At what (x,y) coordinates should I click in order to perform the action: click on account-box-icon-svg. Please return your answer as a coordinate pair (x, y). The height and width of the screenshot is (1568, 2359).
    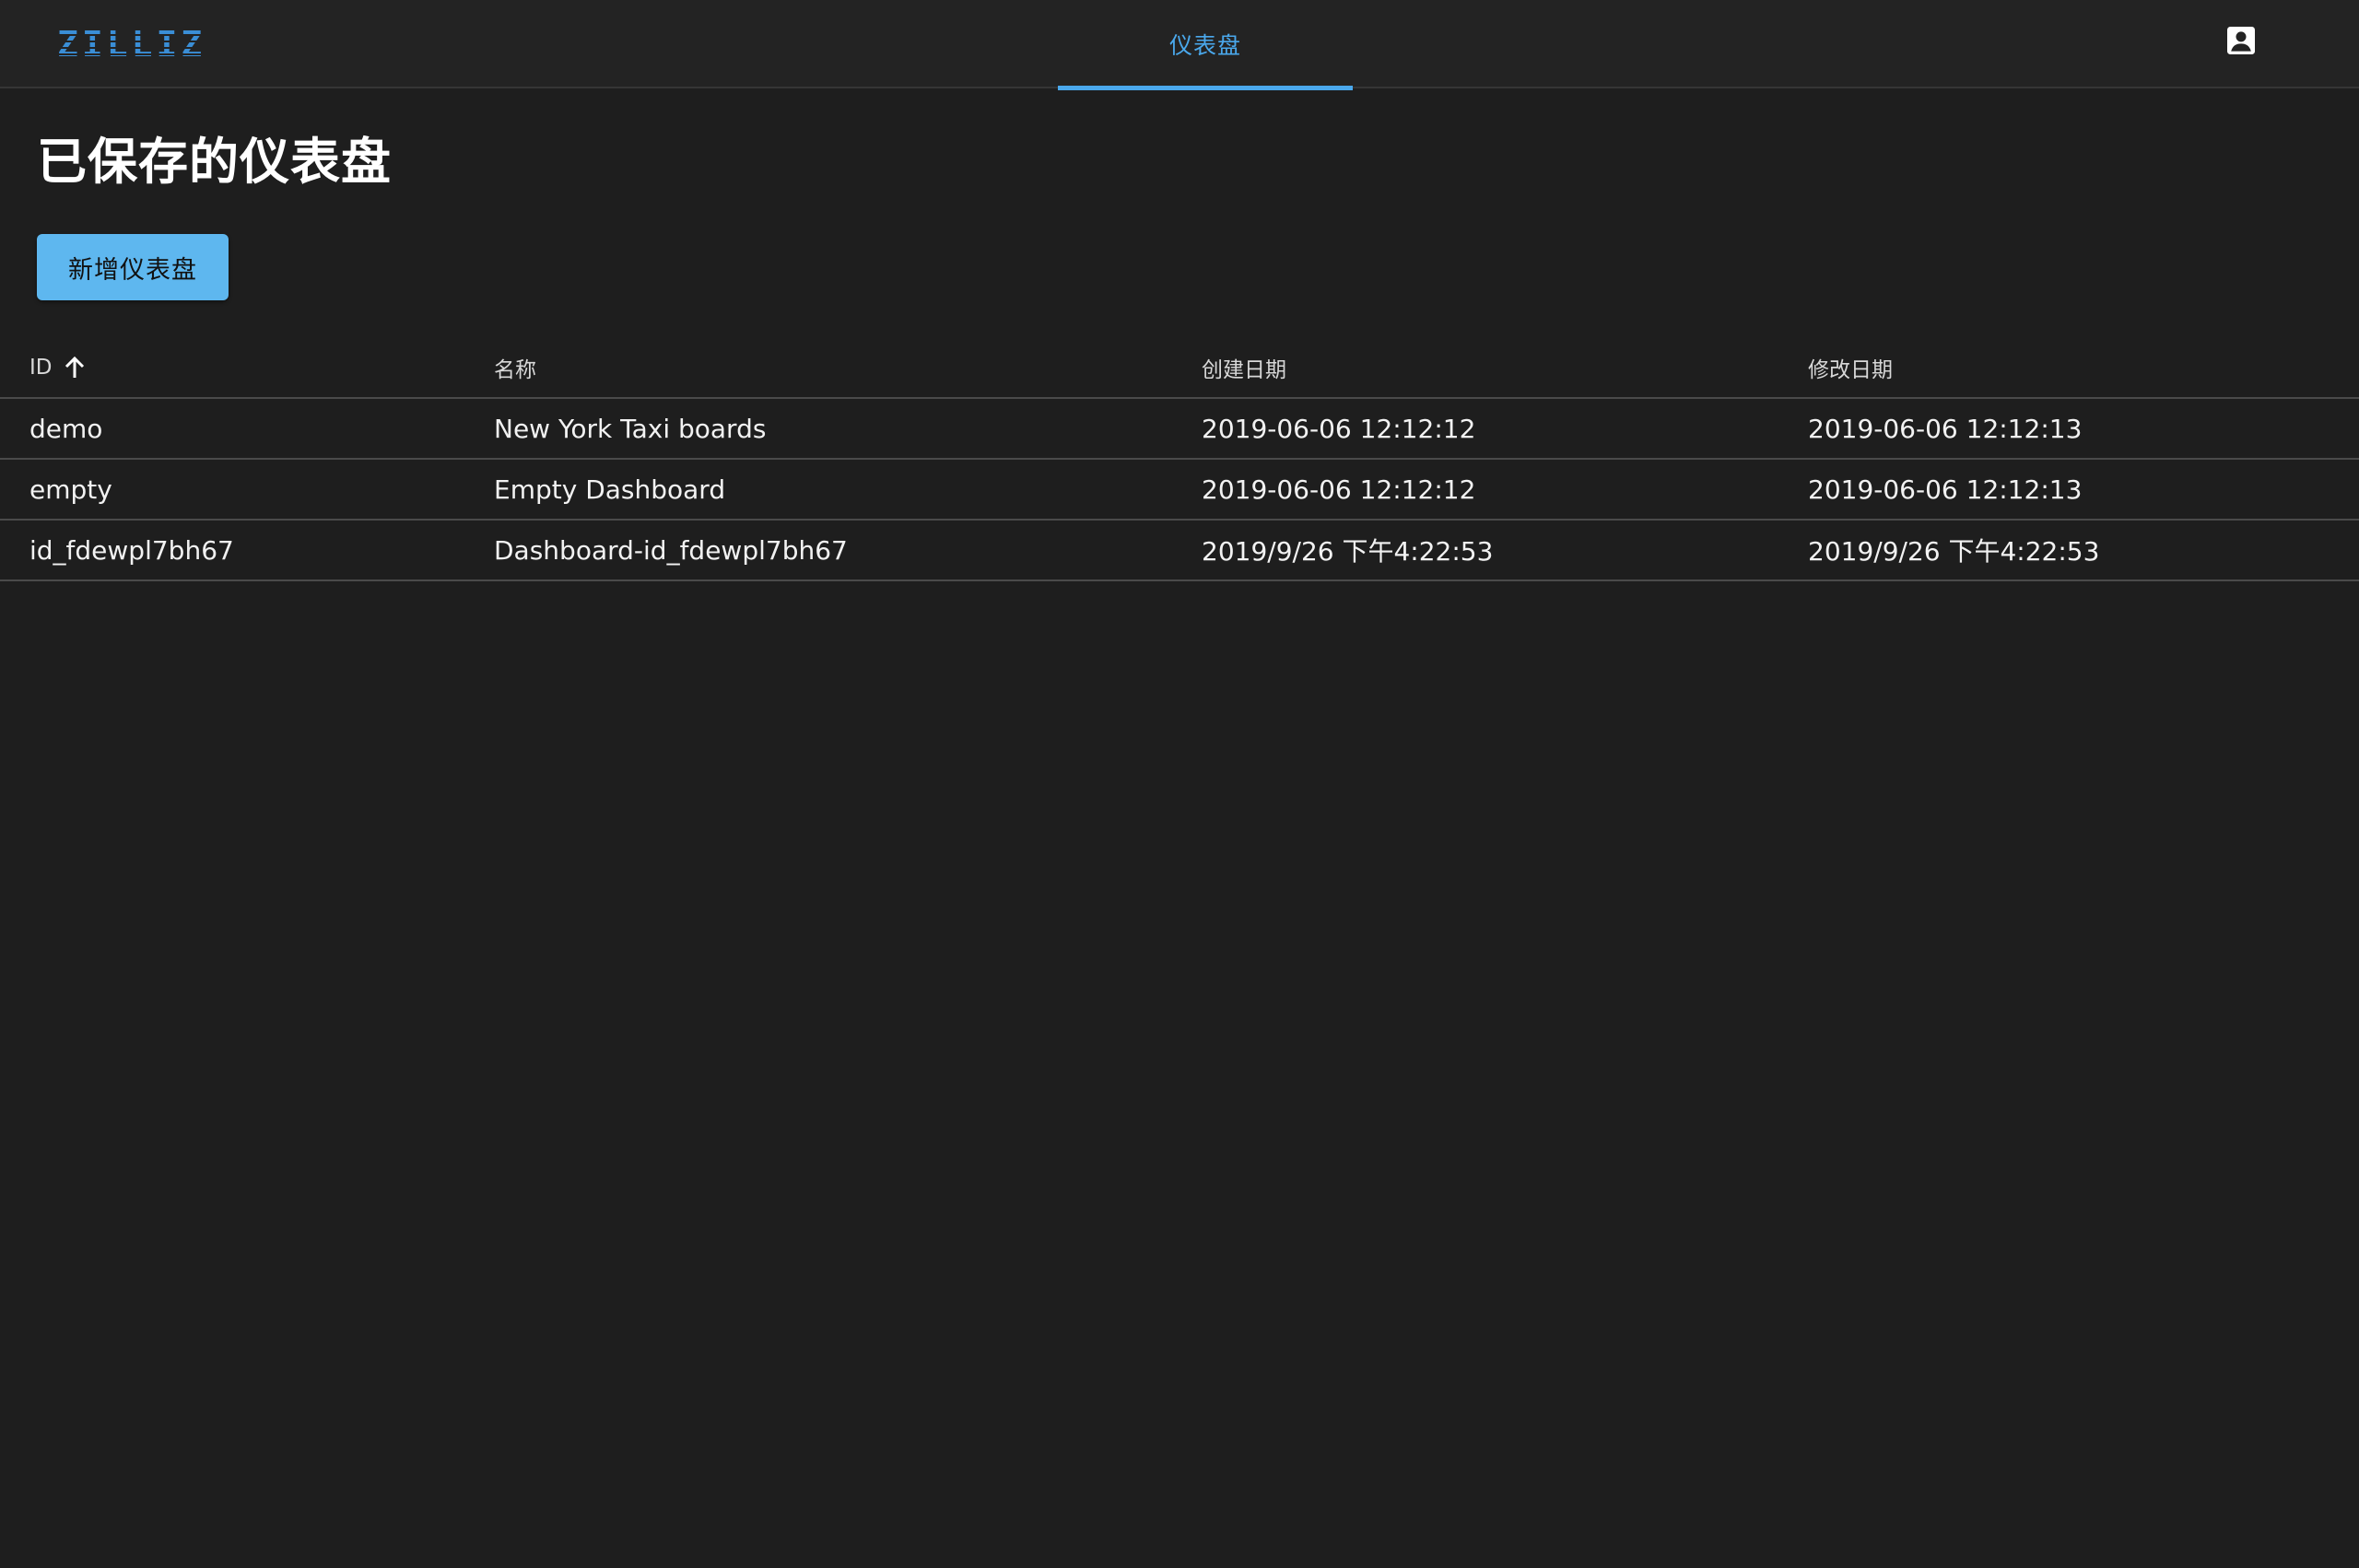
    Looking at the image, I should click on (2241, 40).